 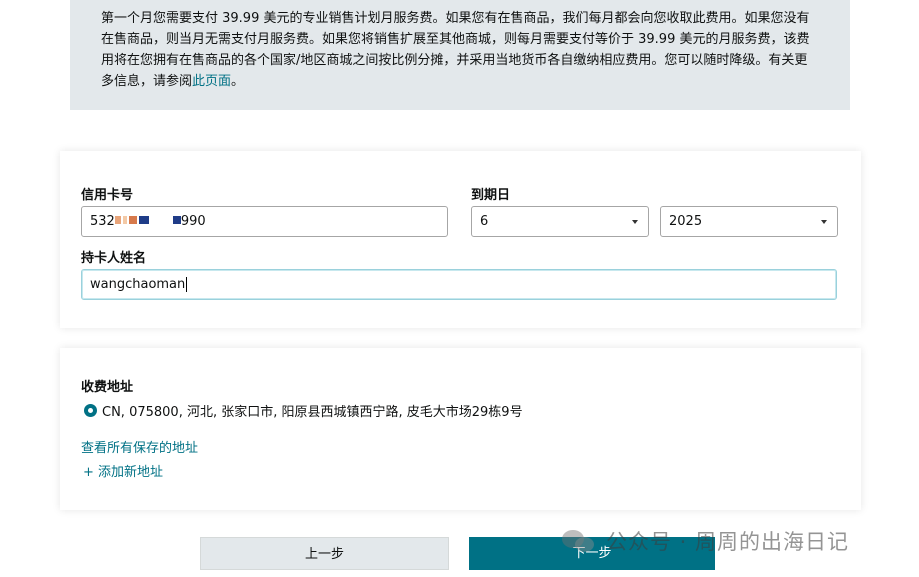 I want to click on holder-name-label: 持卡人姓名, so click(x=114, y=258).